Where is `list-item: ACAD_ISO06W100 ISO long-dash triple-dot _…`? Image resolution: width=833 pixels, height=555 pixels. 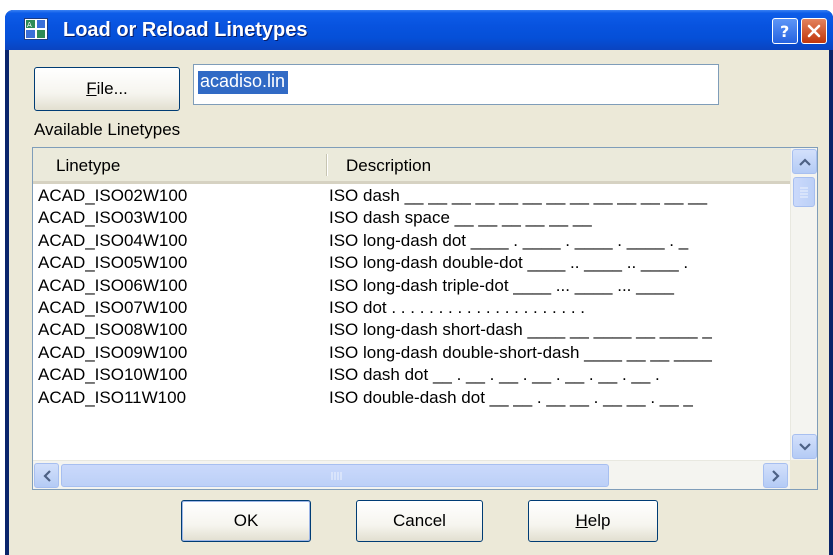
list-item: ACAD_ISO06W100 ISO long-dash triple-dot _… is located at coordinates (412, 287).